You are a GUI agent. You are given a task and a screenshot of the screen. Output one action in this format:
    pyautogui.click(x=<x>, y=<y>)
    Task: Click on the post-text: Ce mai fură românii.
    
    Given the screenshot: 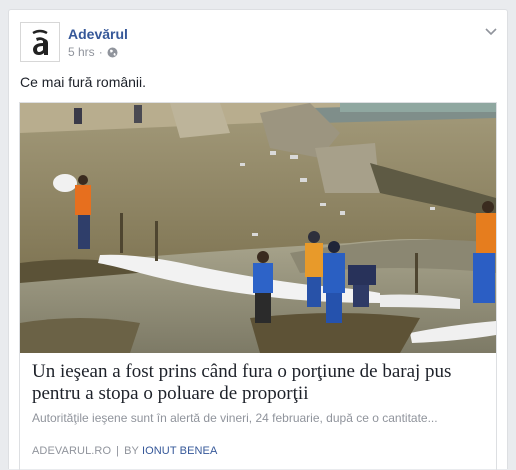 What is the action you would take?
    pyautogui.click(x=83, y=82)
    